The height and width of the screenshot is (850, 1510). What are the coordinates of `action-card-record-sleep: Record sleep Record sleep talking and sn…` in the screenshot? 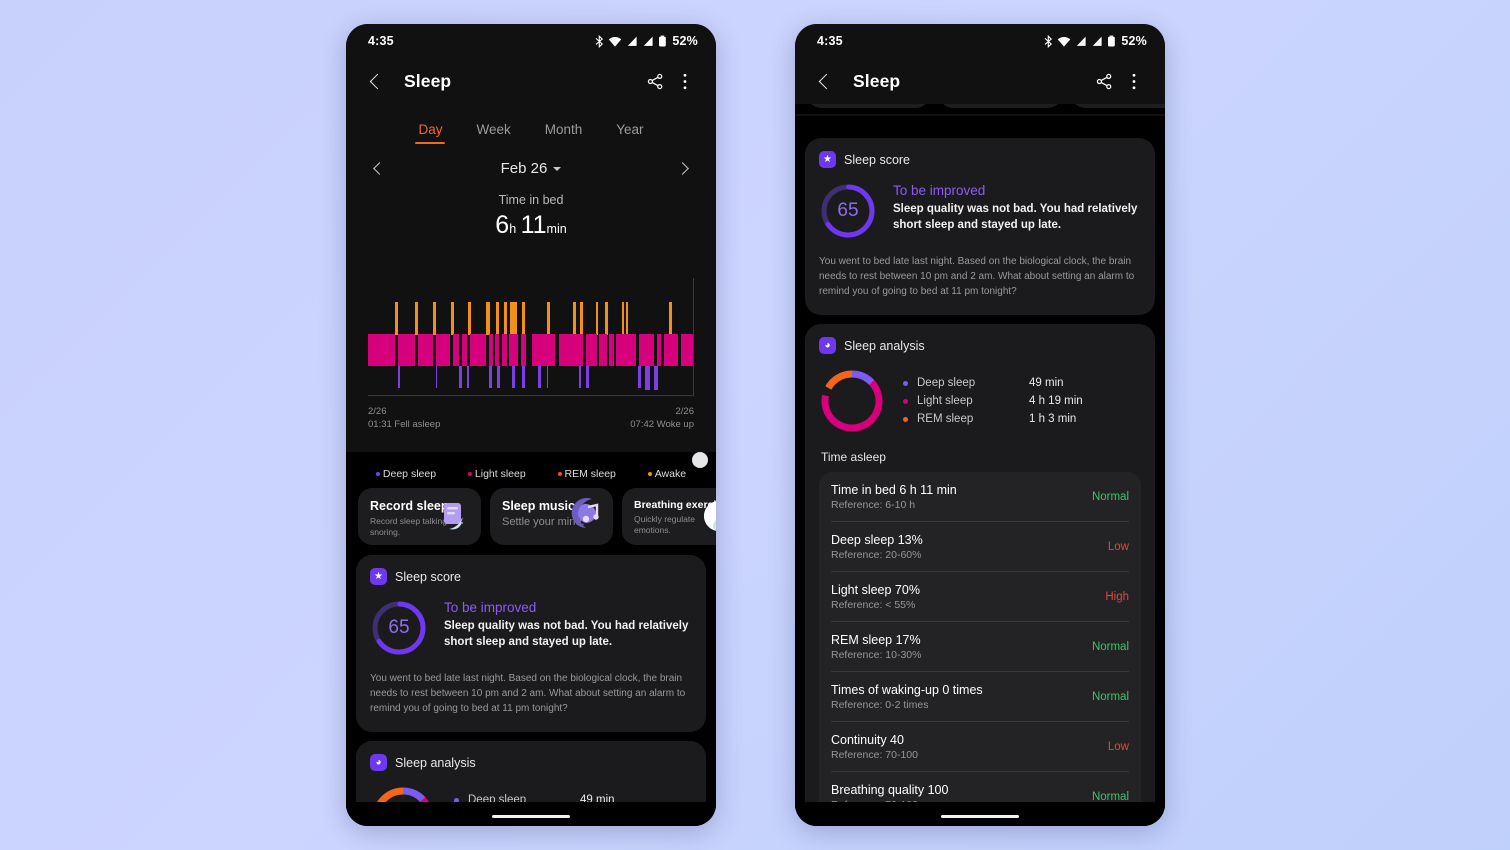 It's located at (419, 516).